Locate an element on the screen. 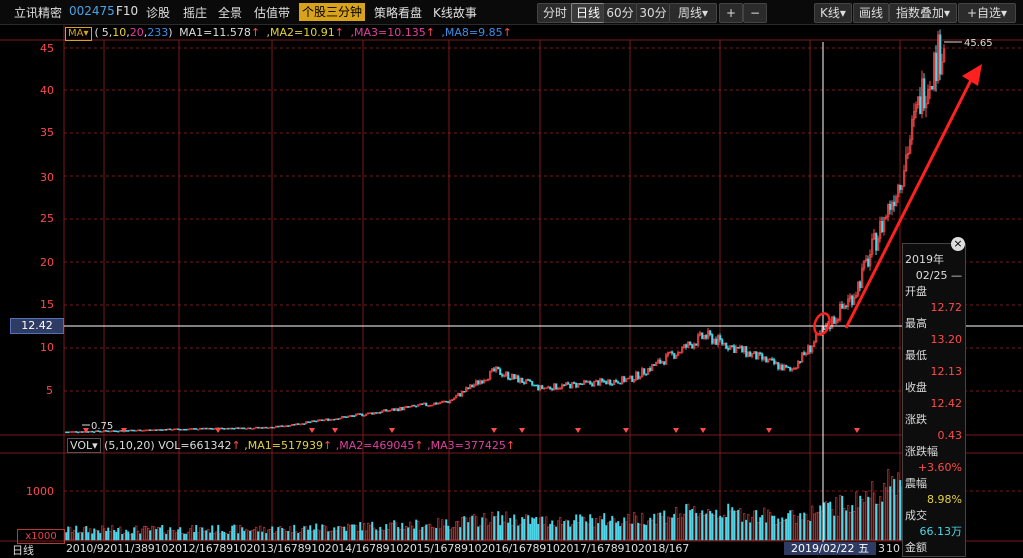 The image size is (1023, 558). ma-param-4: 233 is located at coordinates (158, 32).